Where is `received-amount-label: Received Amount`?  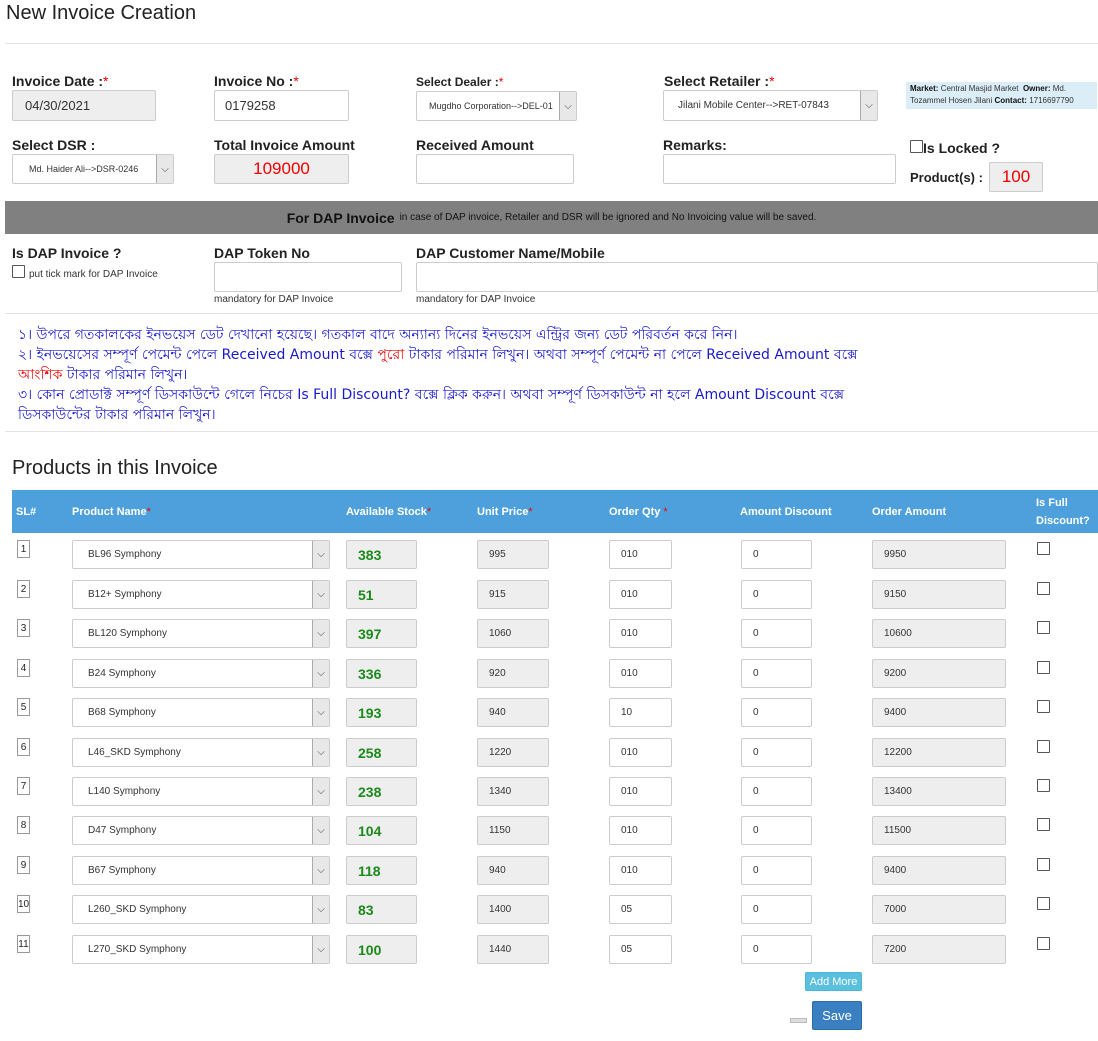 received-amount-label: Received Amount is located at coordinates (475, 145).